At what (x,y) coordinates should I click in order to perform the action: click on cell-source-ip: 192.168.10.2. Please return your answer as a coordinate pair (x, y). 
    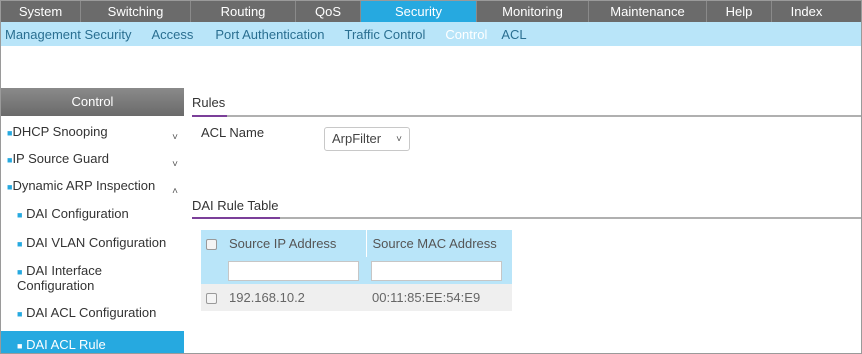
    Looking at the image, I should click on (294, 297).